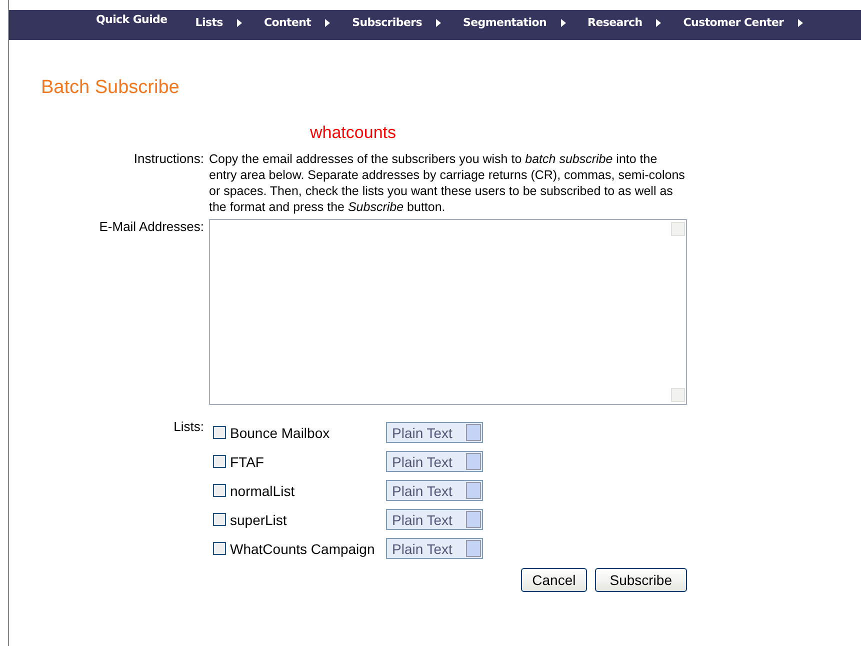  What do you see at coordinates (132, 18) in the screenshot?
I see `nav-item: Quick Guide` at bounding box center [132, 18].